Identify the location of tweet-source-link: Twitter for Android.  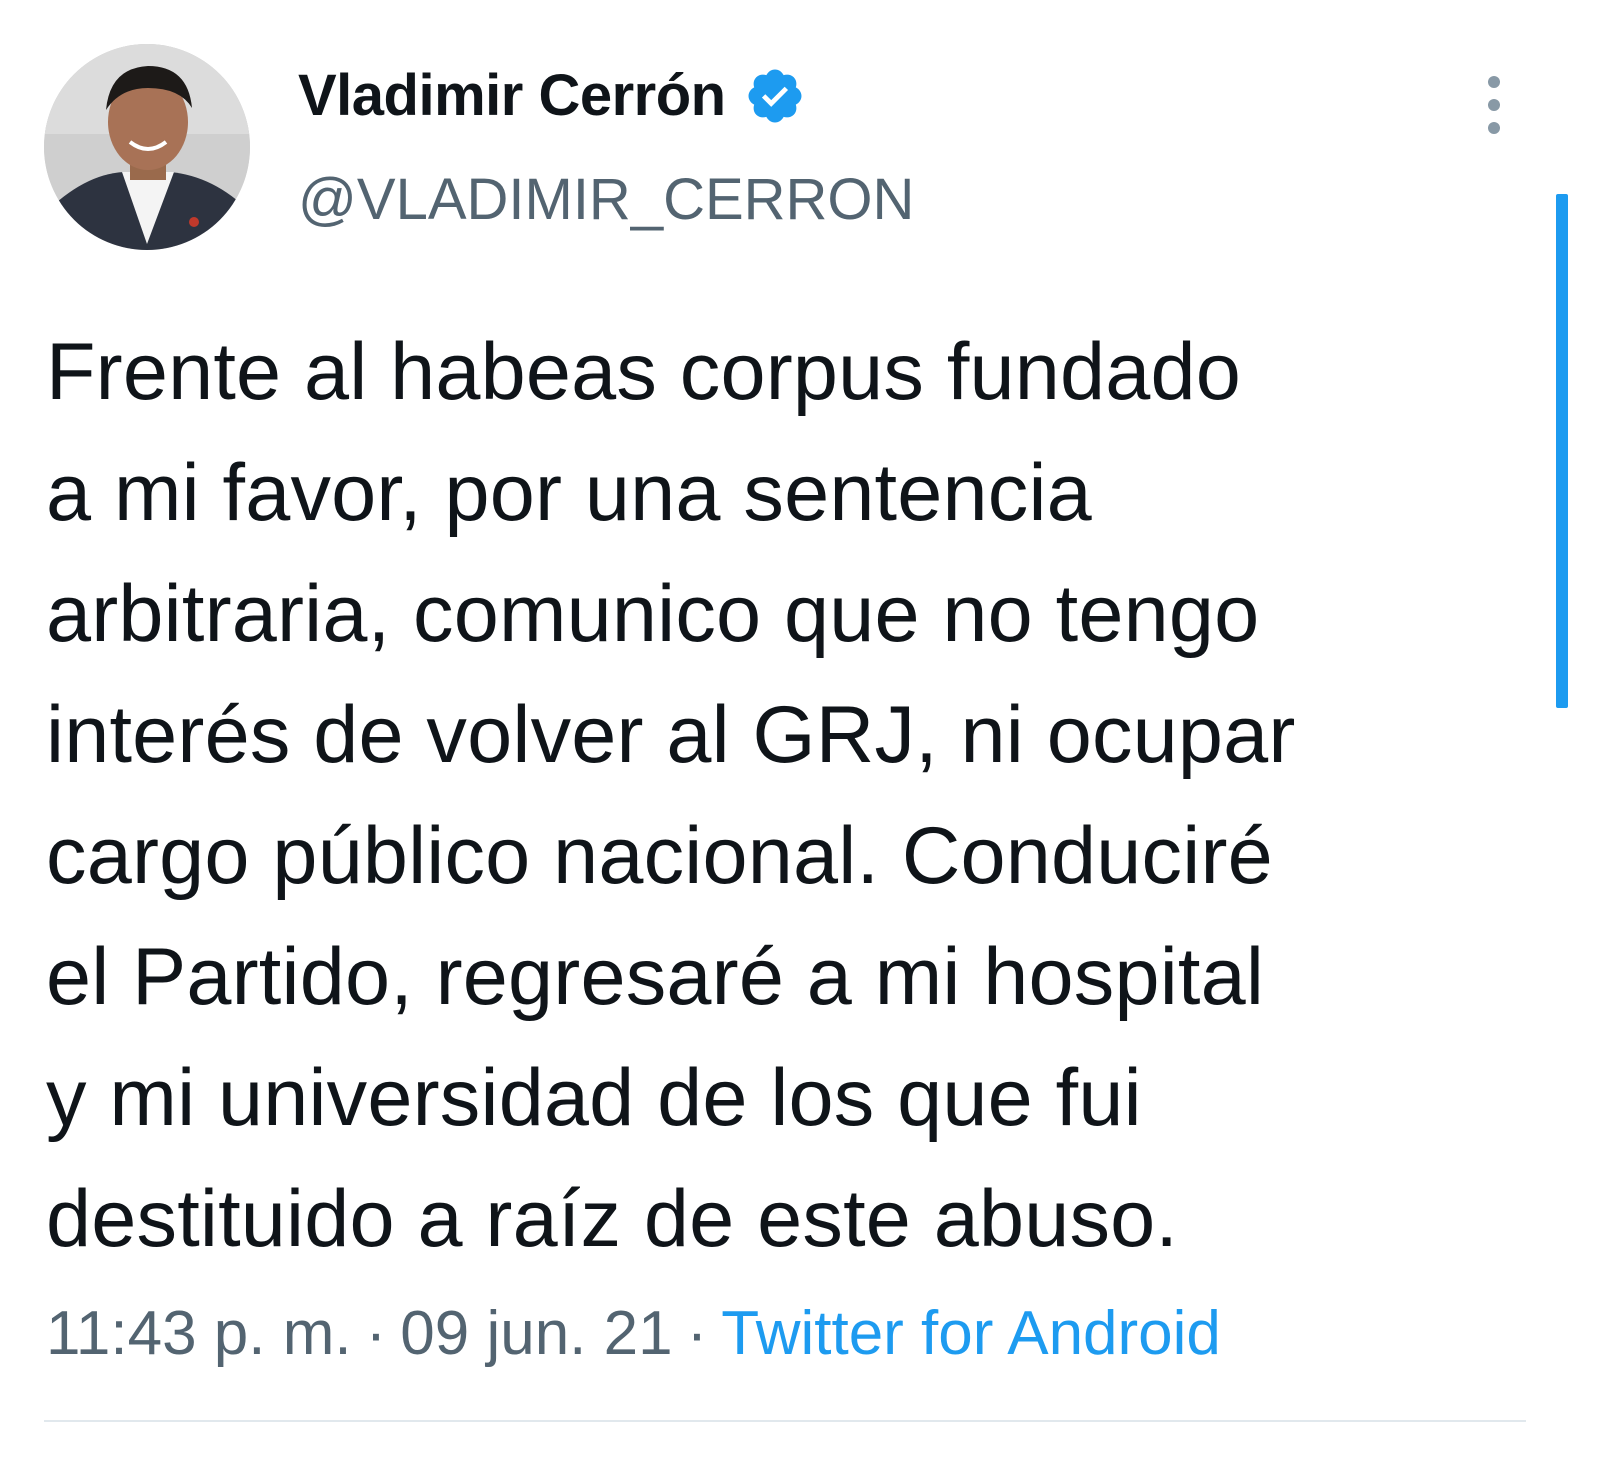
(971, 1333).